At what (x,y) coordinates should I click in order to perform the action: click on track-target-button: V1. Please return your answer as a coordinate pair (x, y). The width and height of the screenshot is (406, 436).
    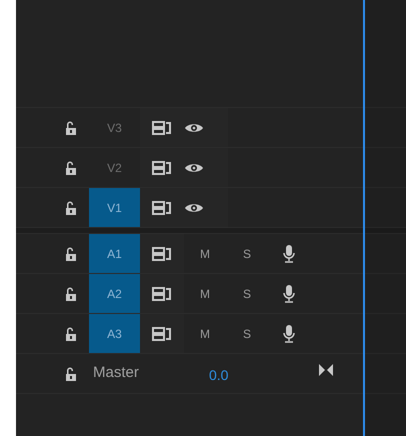
    Looking at the image, I should click on (114, 207).